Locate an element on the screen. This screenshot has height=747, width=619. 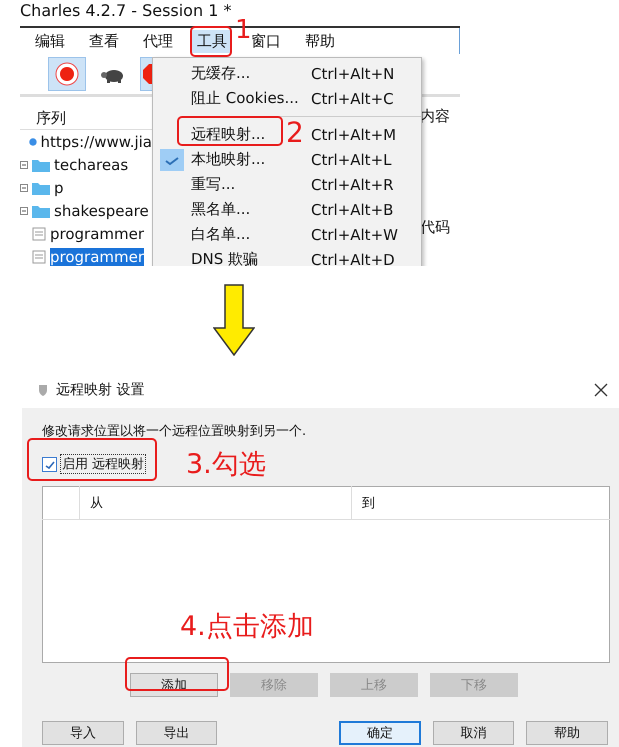
menu-item: 帮助 is located at coordinates (320, 41).